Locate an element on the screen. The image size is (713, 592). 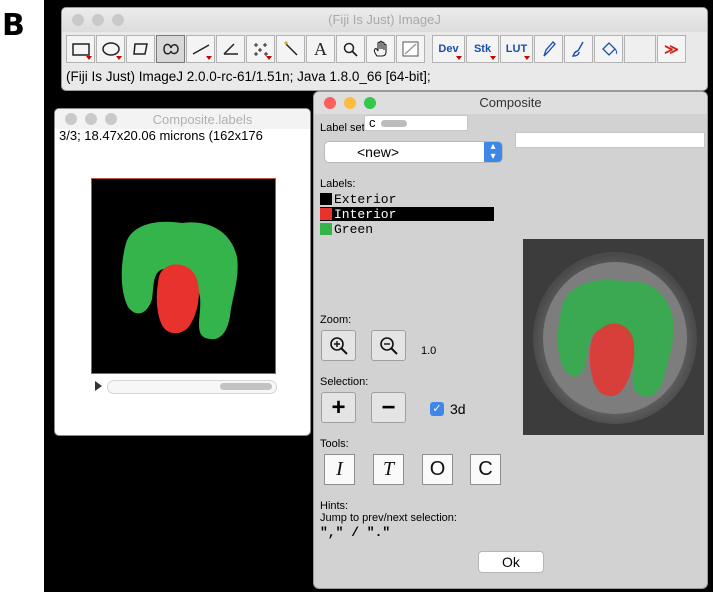
tool-c-button: C is located at coordinates (485, 469).